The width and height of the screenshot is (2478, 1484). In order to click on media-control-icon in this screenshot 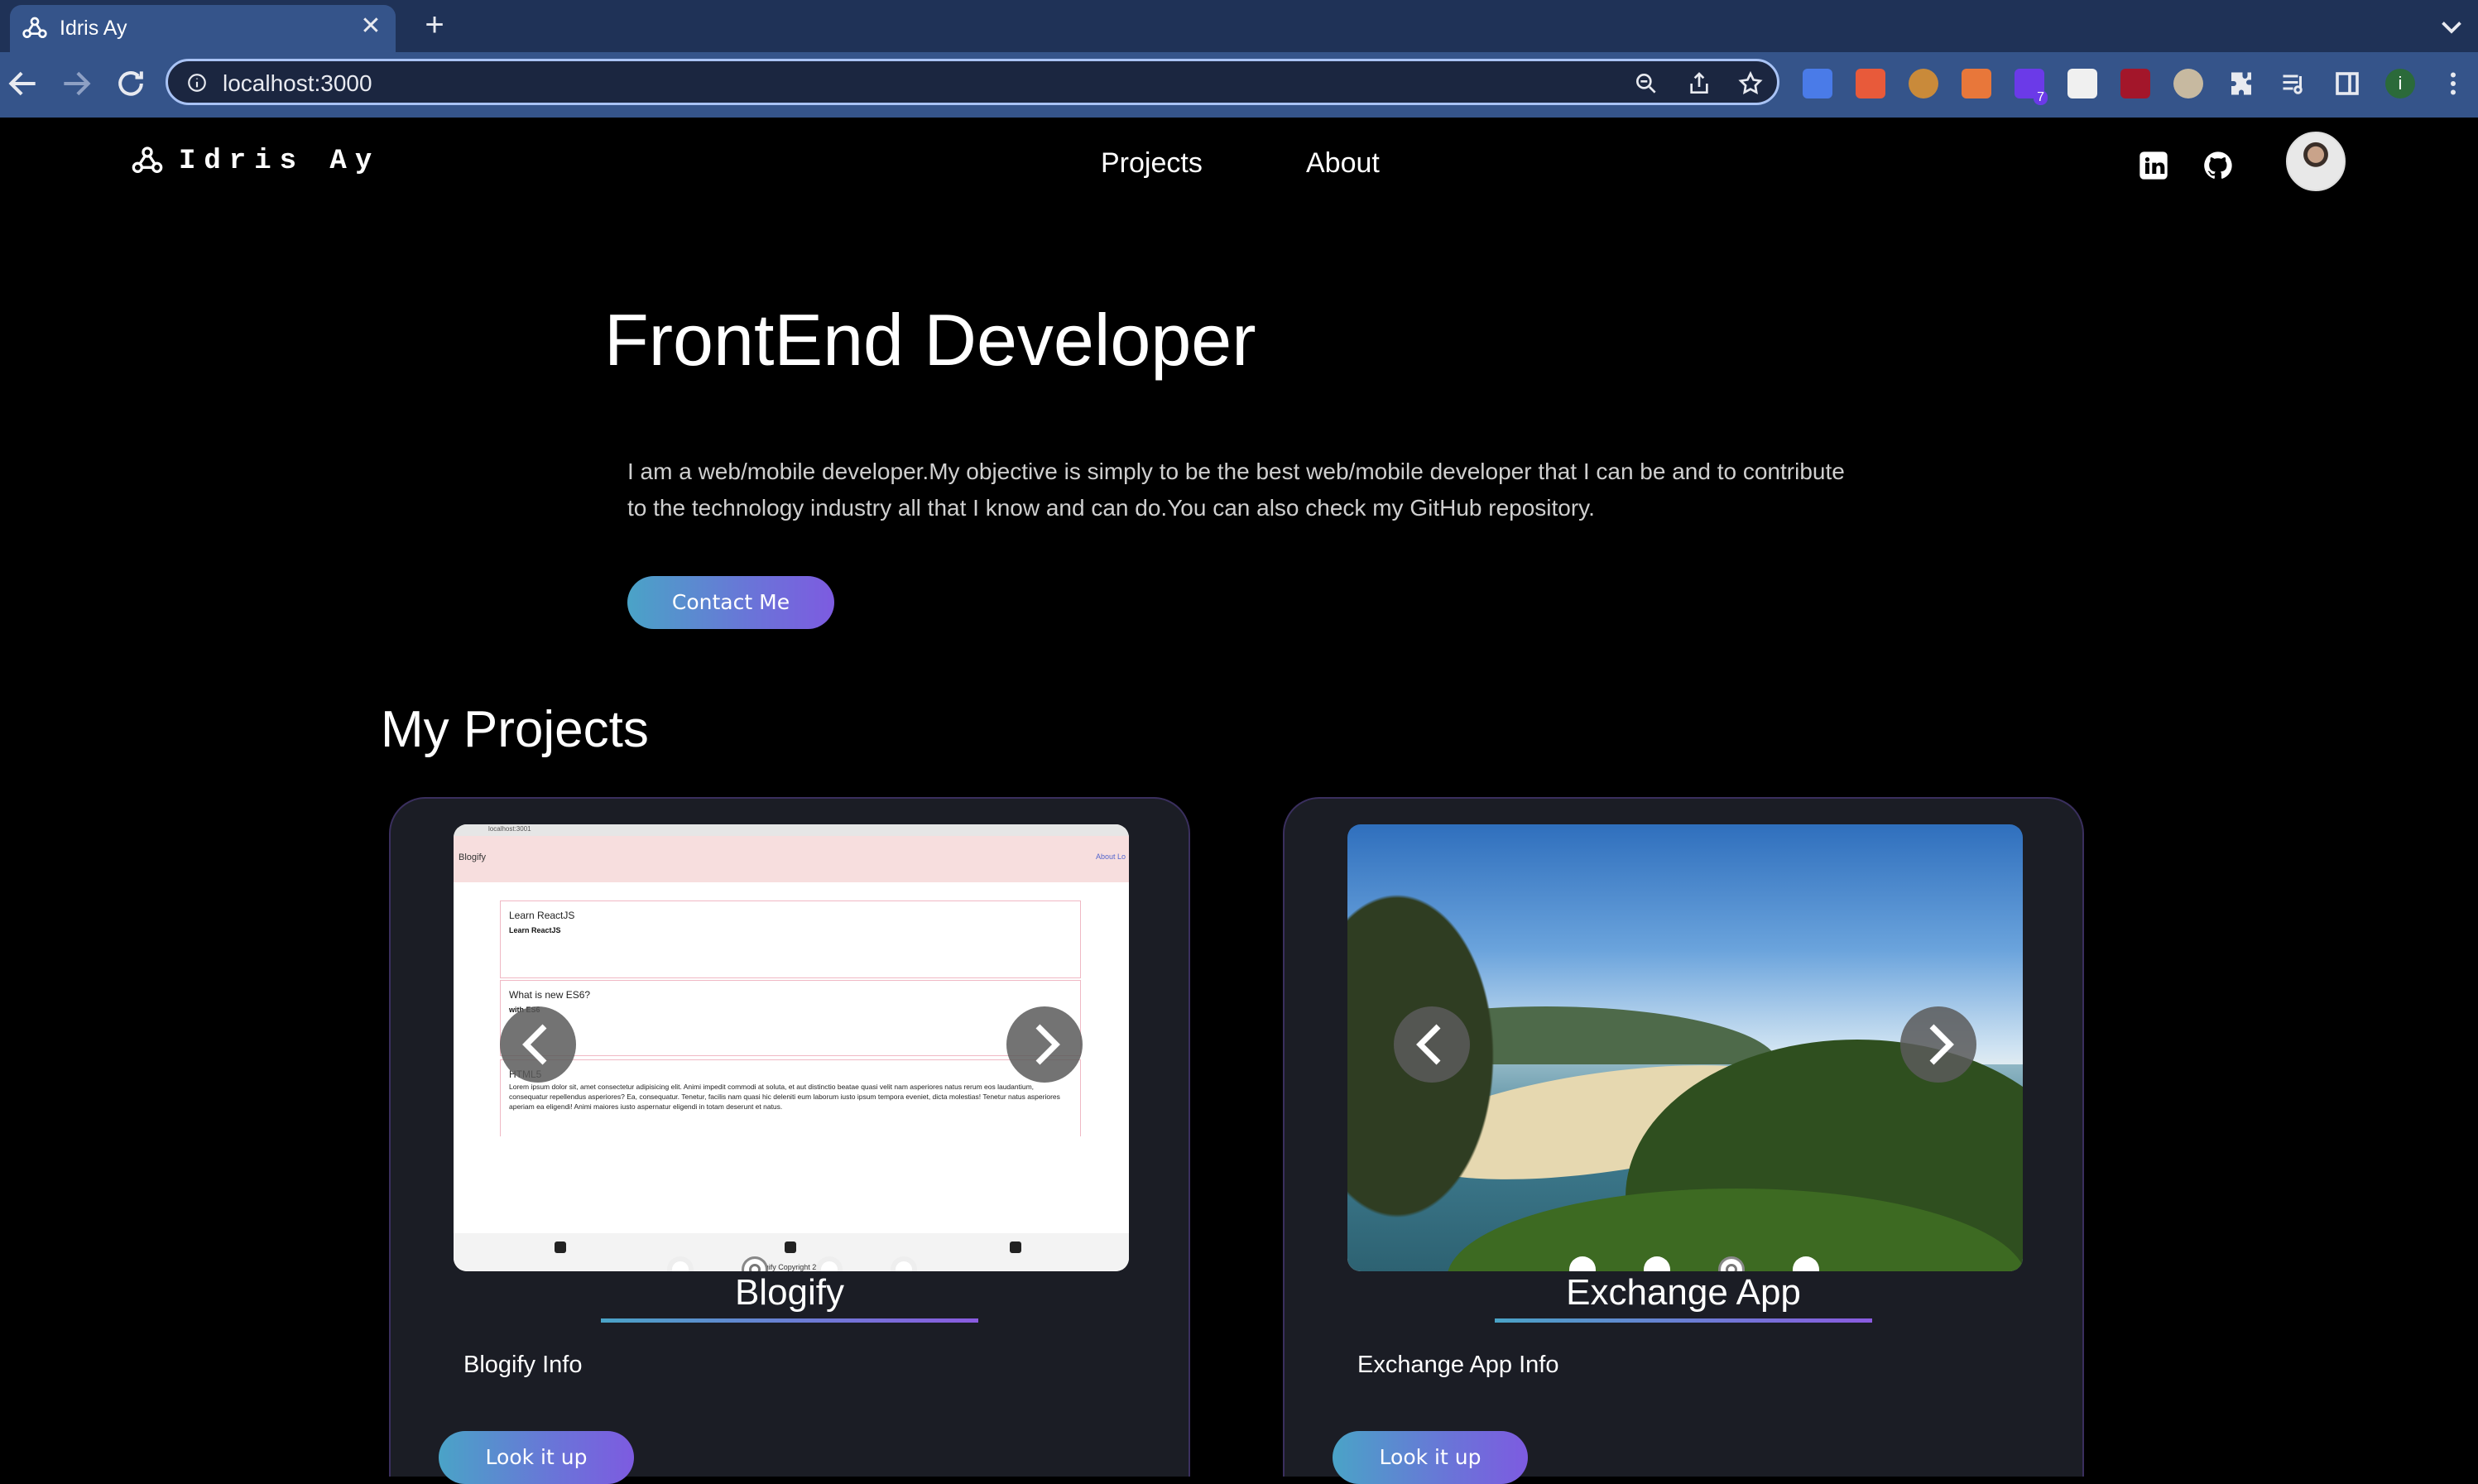, I will do `click(2294, 83)`.